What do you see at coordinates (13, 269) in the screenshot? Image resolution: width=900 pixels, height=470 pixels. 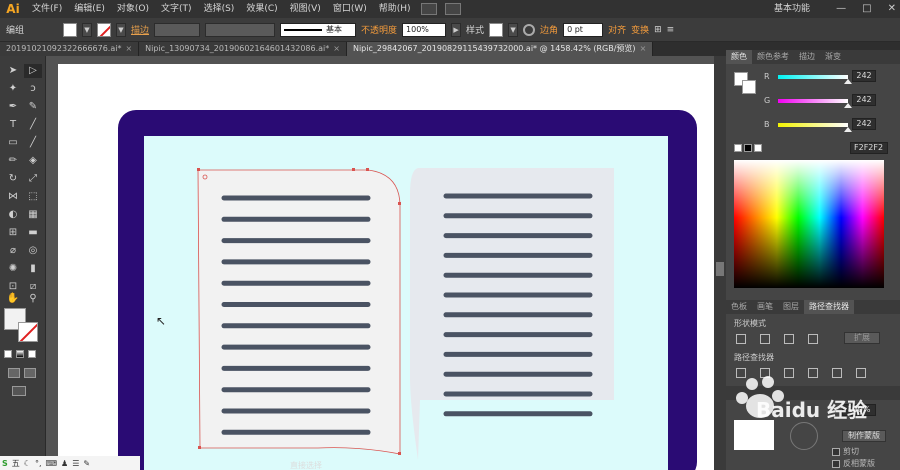 I see `symbol-sprayer-tool-icon: ✺` at bounding box center [13, 269].